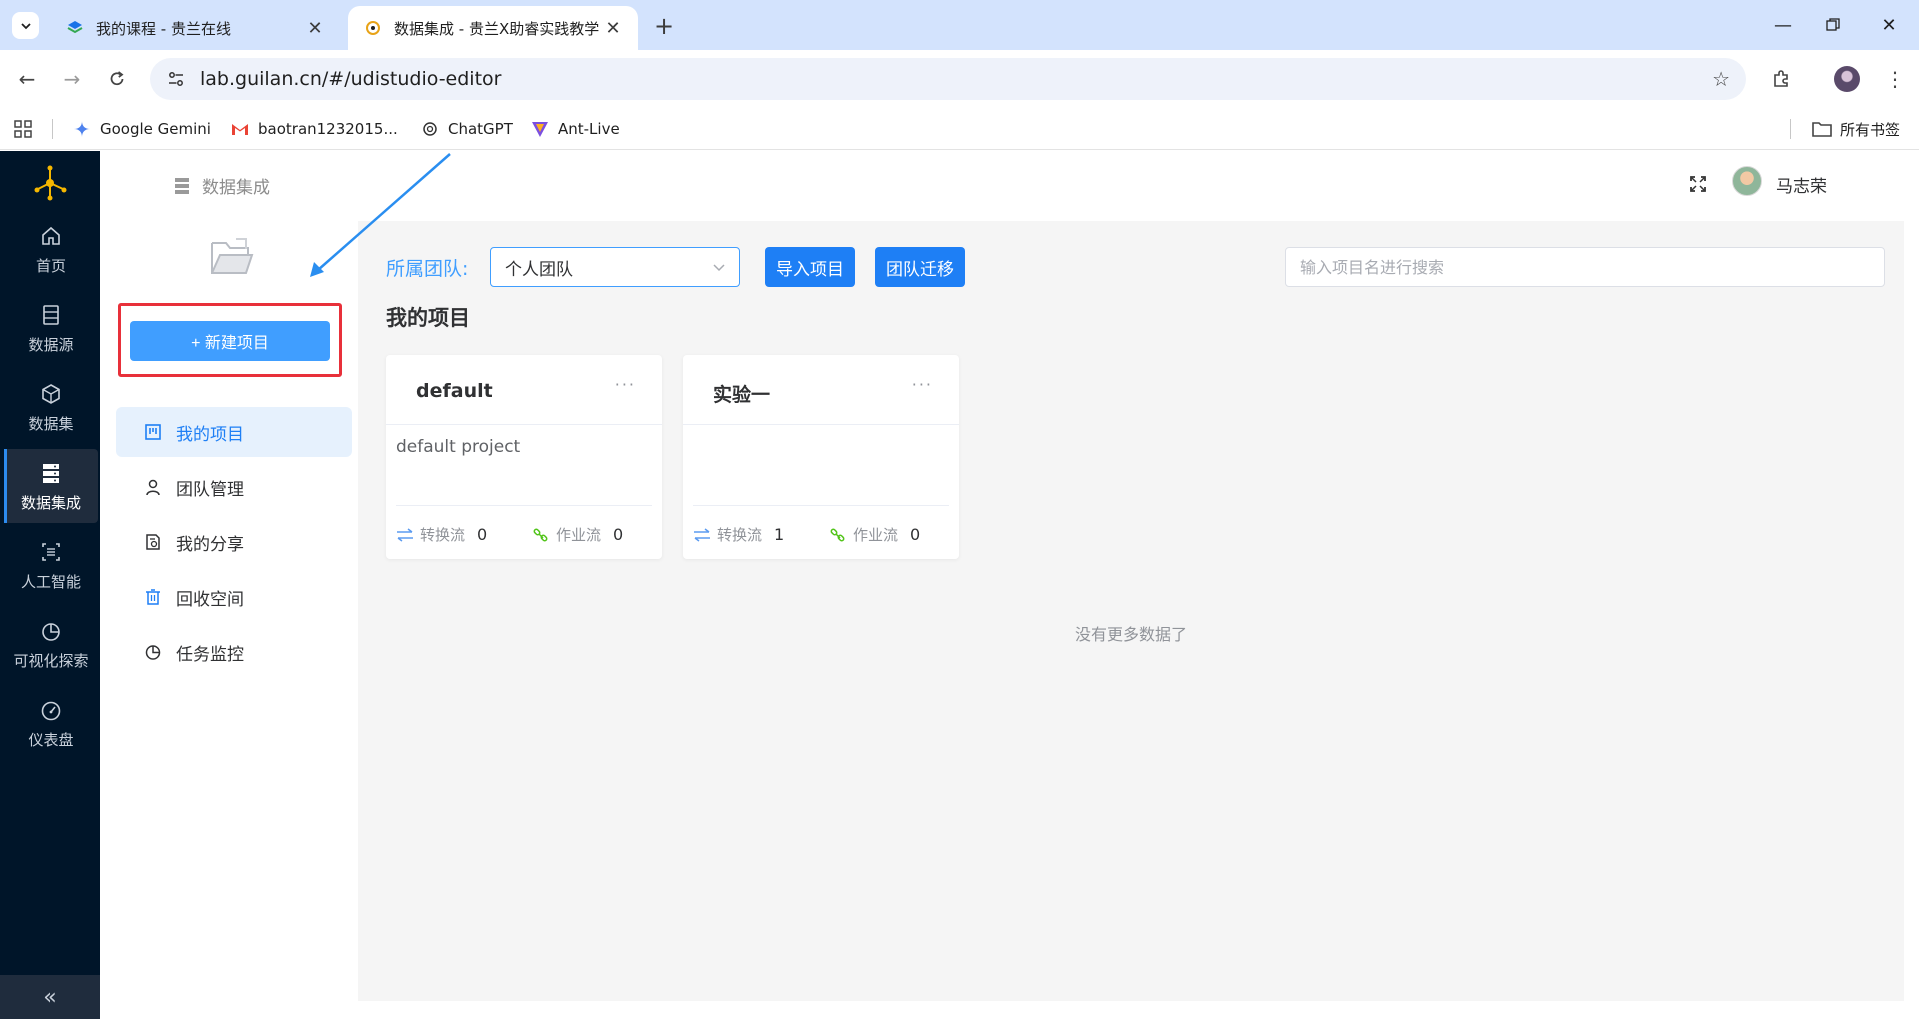  Describe the element at coordinates (1870, 129) in the screenshot. I see `all-bookmarks-label: 所有书签` at that location.